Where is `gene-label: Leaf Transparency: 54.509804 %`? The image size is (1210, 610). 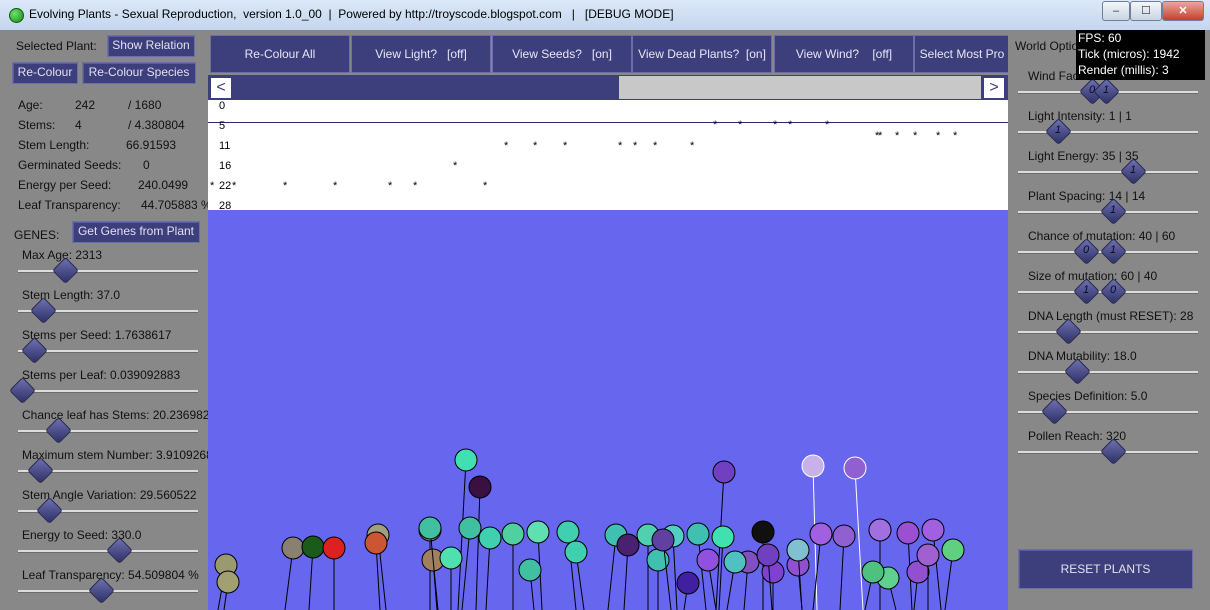 gene-label: Leaf Transparency: 54.509804 % is located at coordinates (110, 575).